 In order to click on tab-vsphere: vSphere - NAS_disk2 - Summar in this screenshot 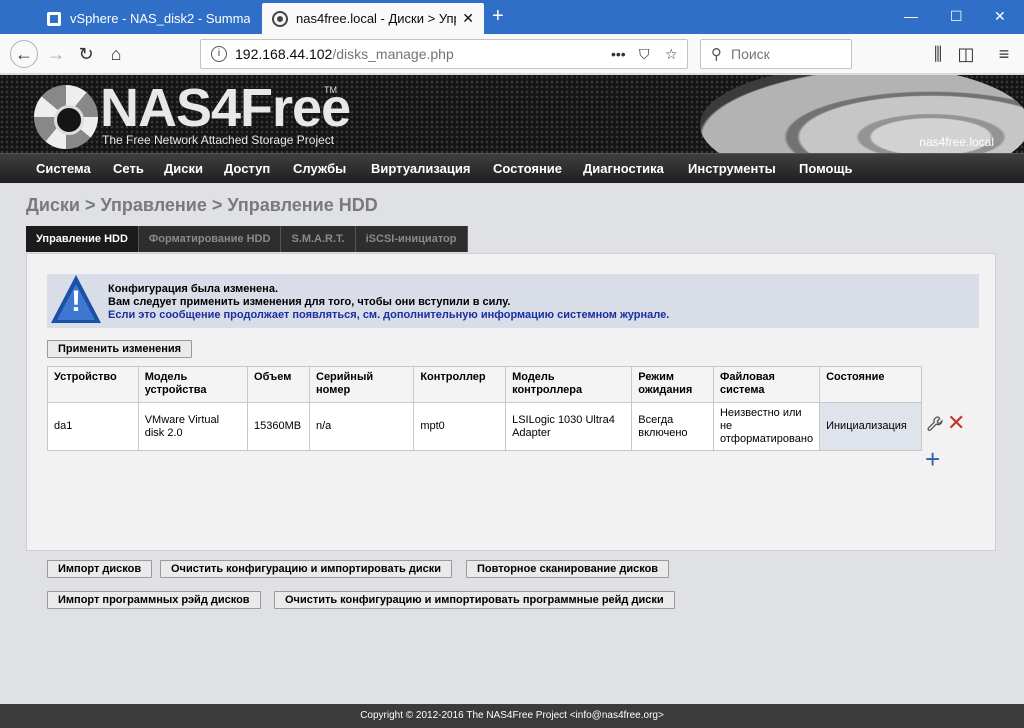, I will do `click(148, 18)`.